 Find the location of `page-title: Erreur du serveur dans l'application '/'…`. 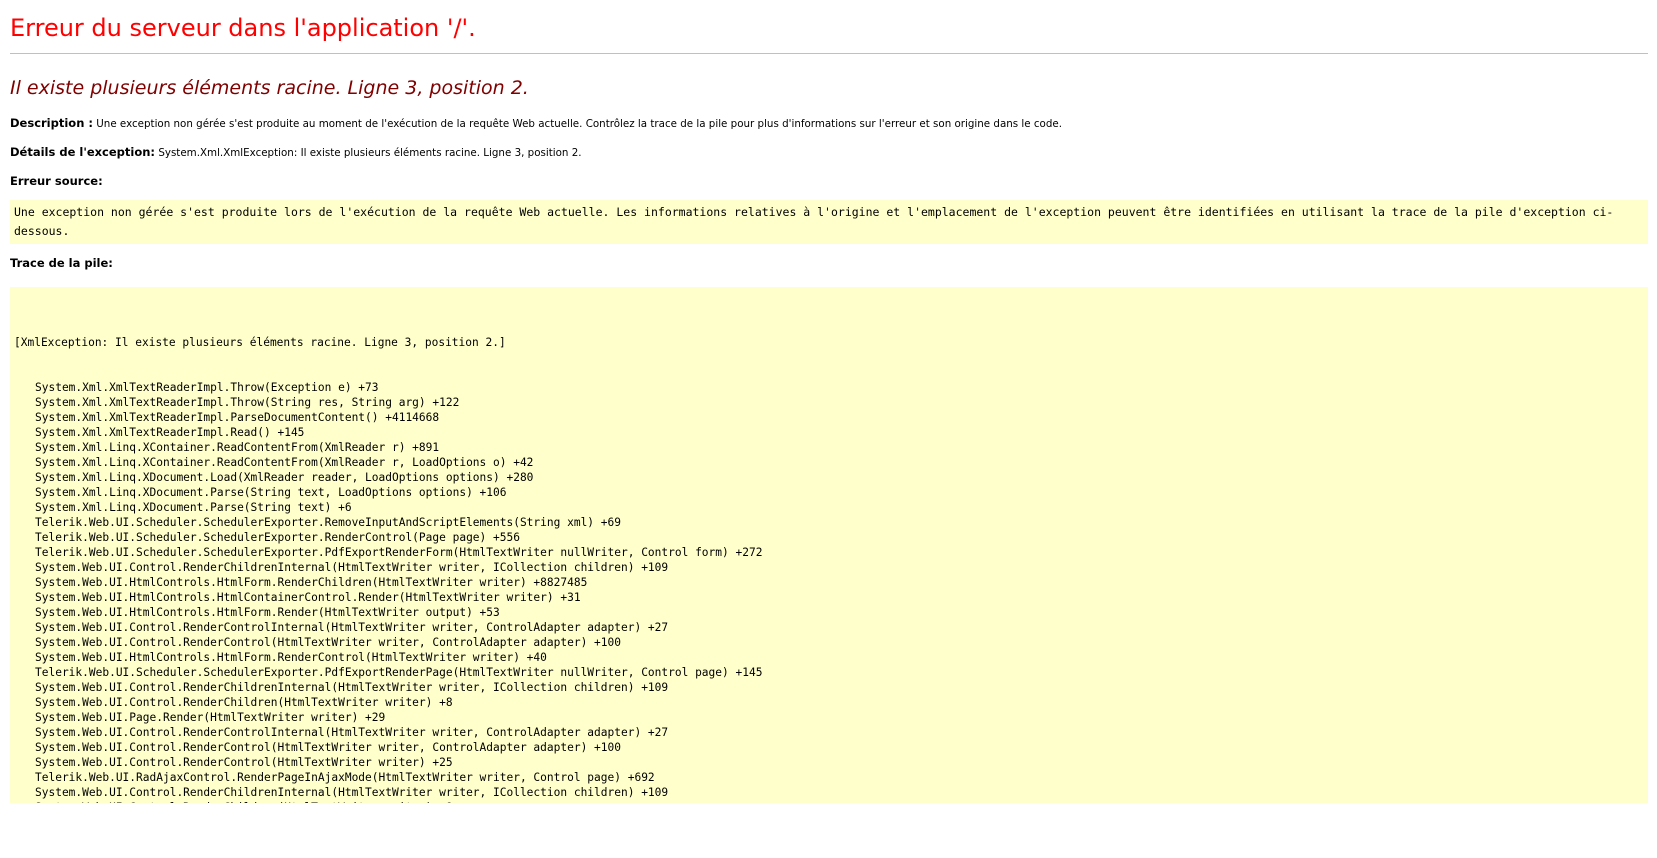

page-title: Erreur du serveur dans l'application '/'… is located at coordinates (243, 28).